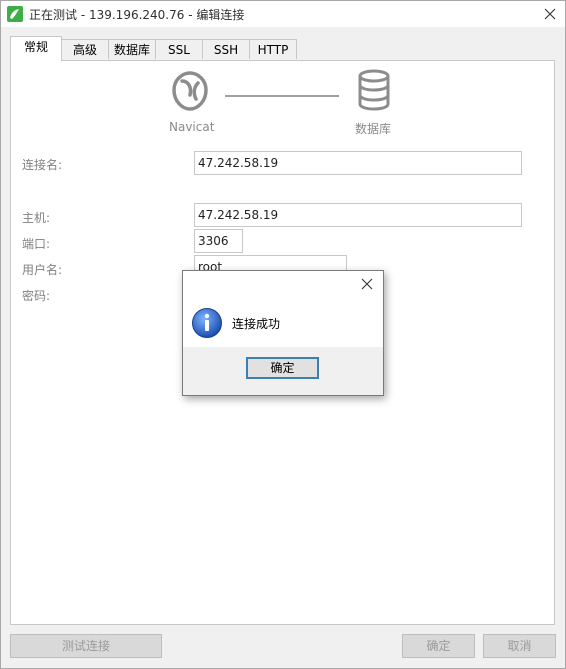 Image resolution: width=566 pixels, height=669 pixels. I want to click on tab-general: 常规, so click(36, 48).